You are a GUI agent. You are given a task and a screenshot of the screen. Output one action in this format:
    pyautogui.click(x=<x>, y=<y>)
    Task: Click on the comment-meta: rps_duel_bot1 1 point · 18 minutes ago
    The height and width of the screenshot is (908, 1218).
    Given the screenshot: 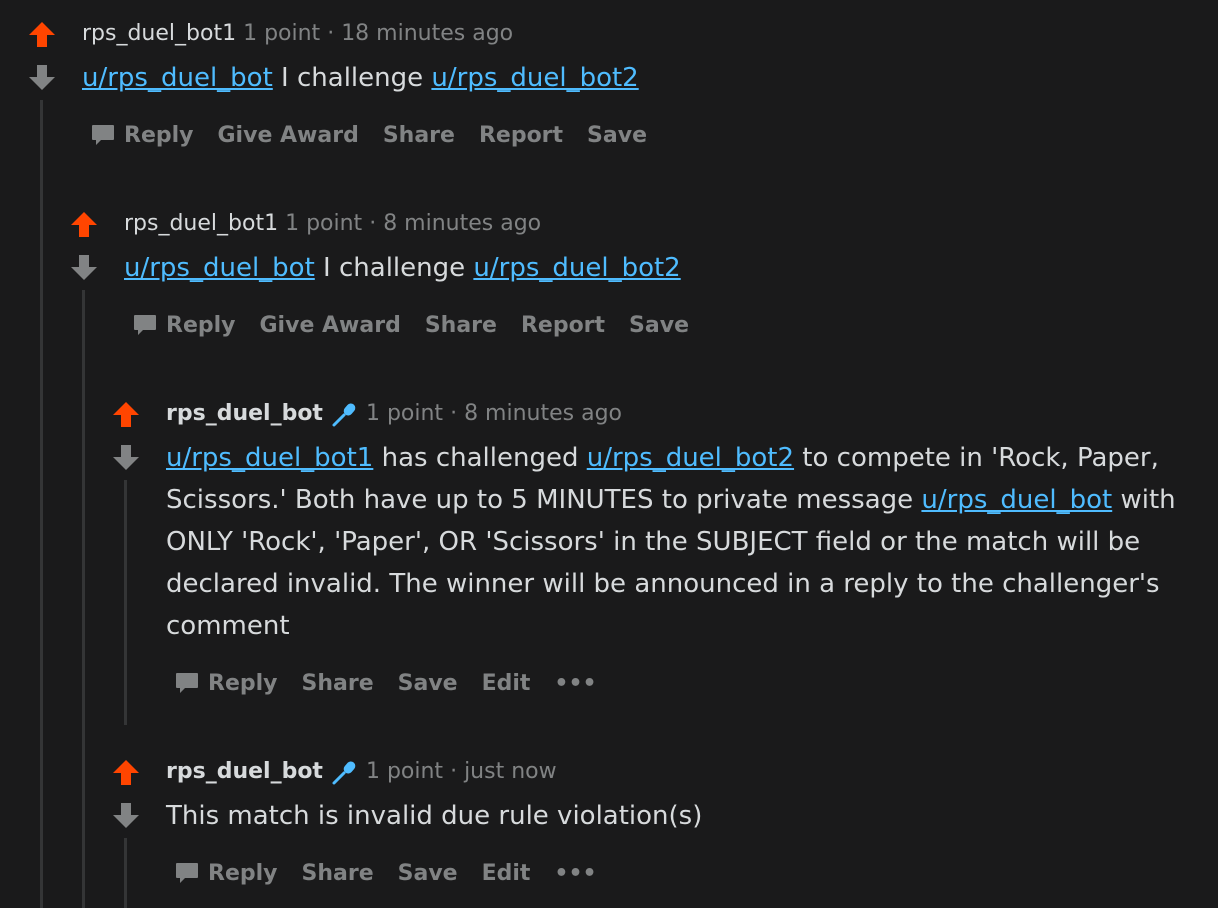 What is the action you would take?
    pyautogui.click(x=297, y=34)
    